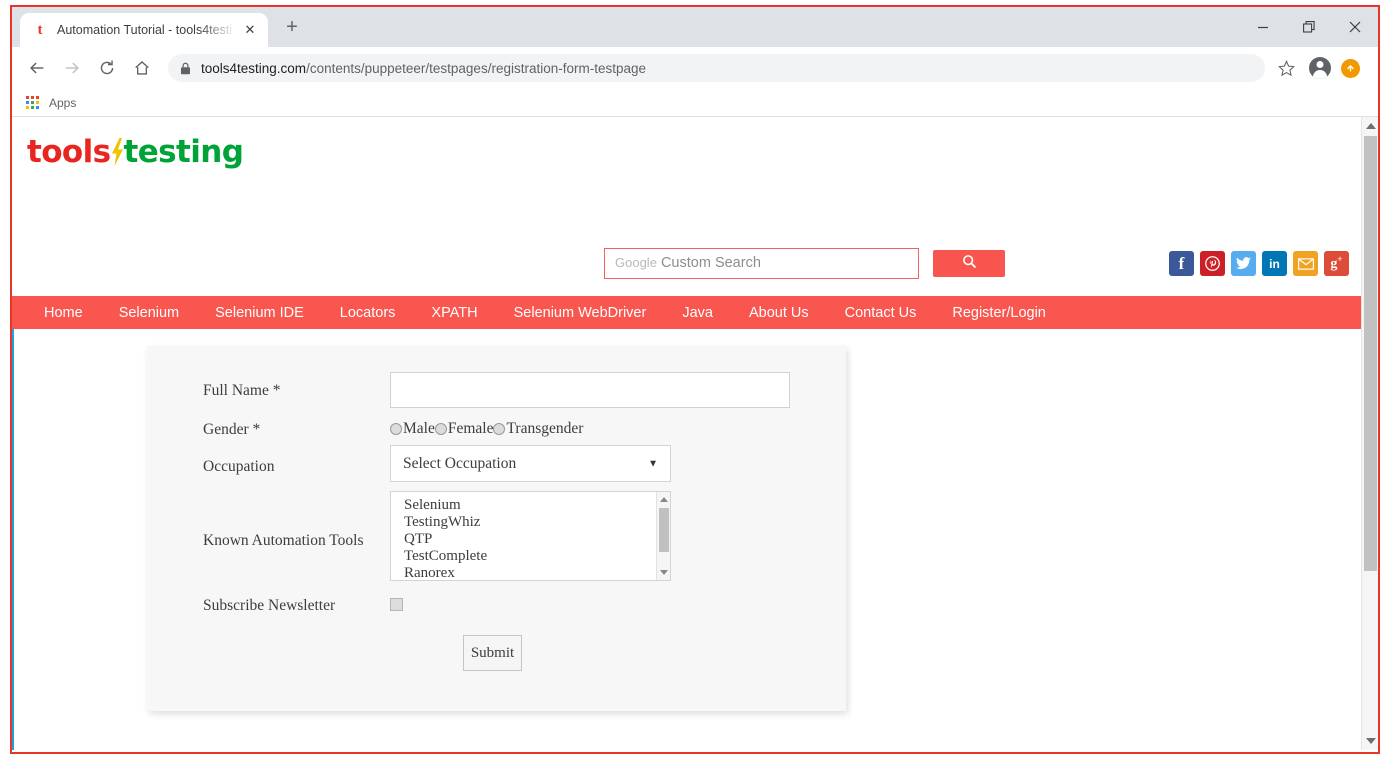 The width and height of the screenshot is (1387, 761). I want to click on tab-title: Automation Tutorial - tools4testi, so click(145, 30).